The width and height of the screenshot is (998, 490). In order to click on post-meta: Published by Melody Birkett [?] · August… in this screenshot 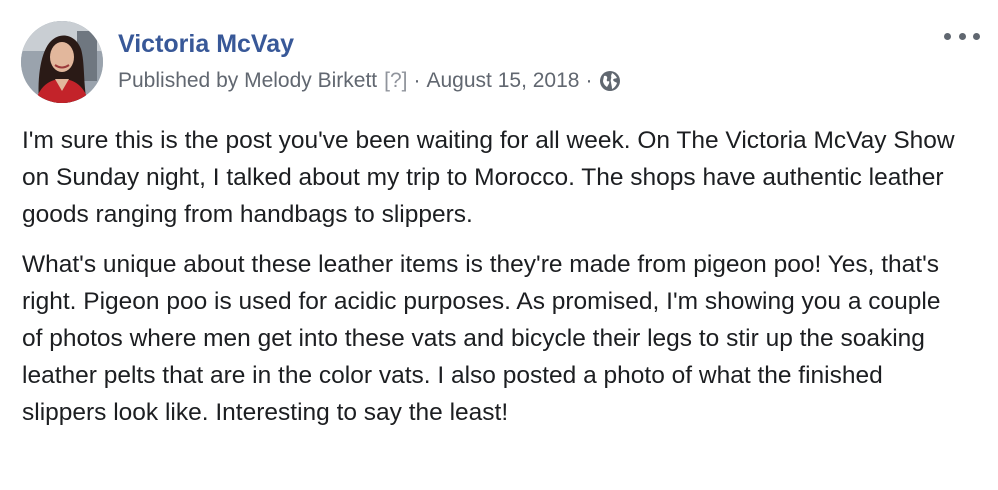, I will do `click(369, 81)`.